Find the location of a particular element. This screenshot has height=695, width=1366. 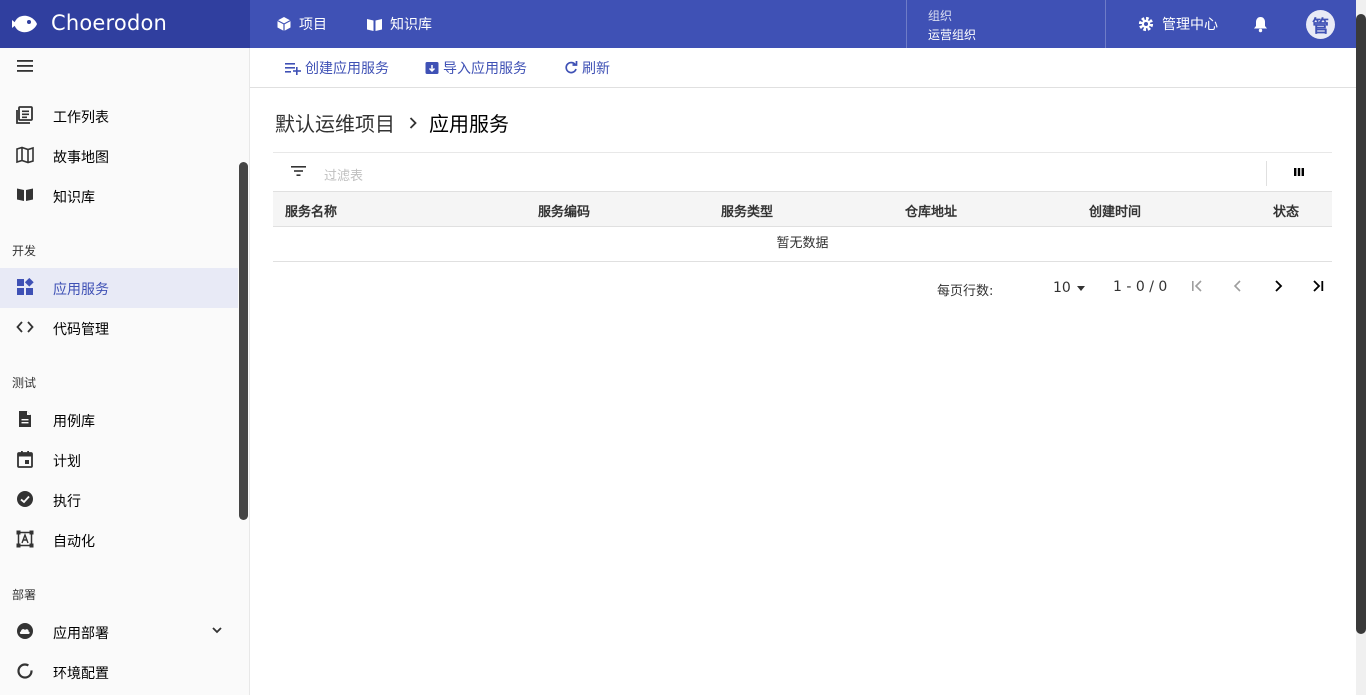

admin-center-button: 管理中心 is located at coordinates (1177, 24).